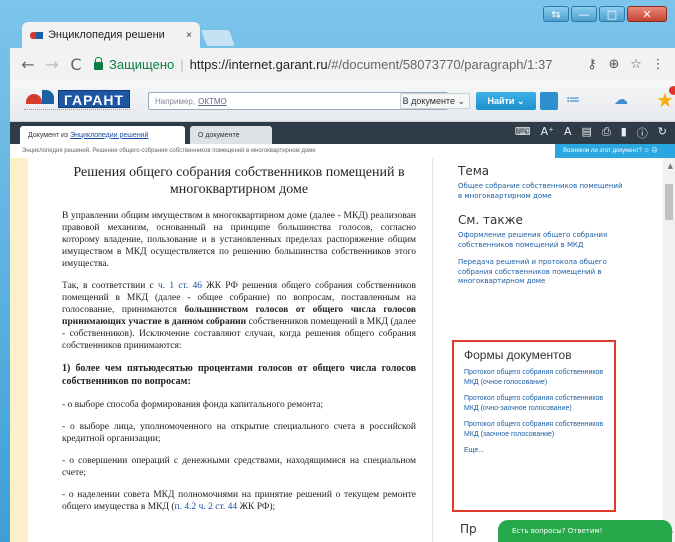 The image size is (675, 542). What do you see at coordinates (189, 35) in the screenshot?
I see `tab-close-icon: ×` at bounding box center [189, 35].